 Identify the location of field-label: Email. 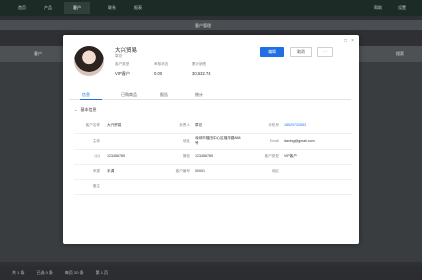
(274, 141).